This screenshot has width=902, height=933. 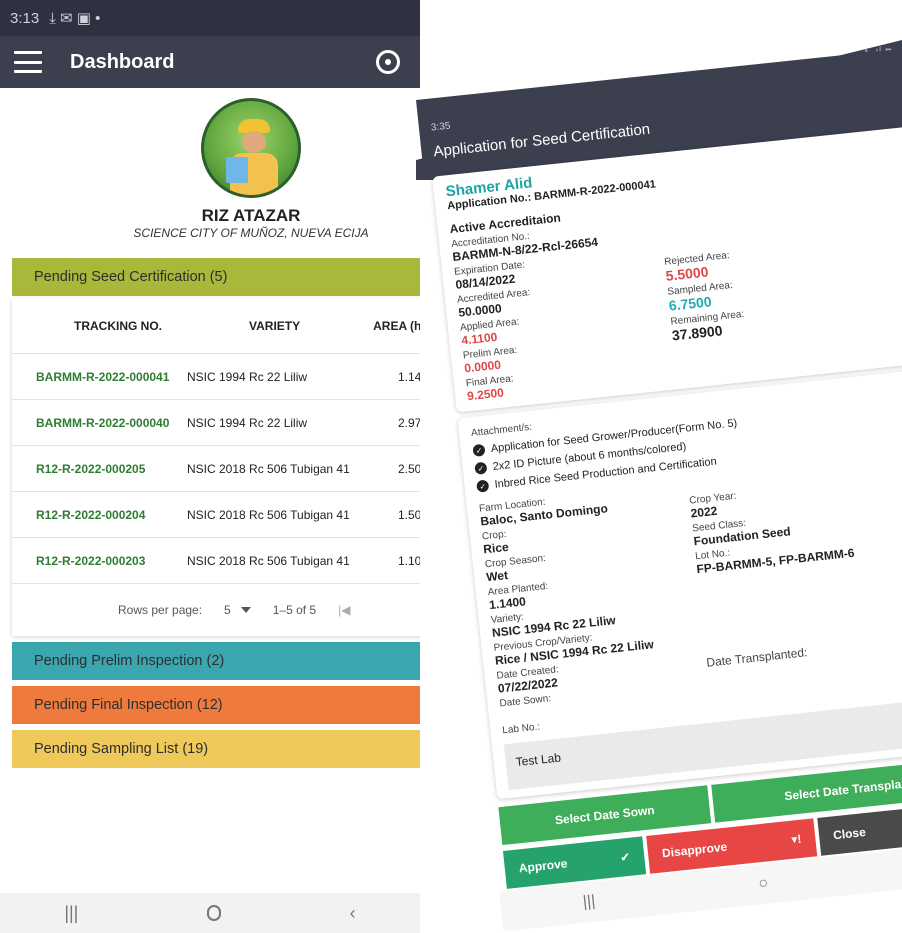 What do you see at coordinates (214, 913) in the screenshot?
I see `home-icon` at bounding box center [214, 913].